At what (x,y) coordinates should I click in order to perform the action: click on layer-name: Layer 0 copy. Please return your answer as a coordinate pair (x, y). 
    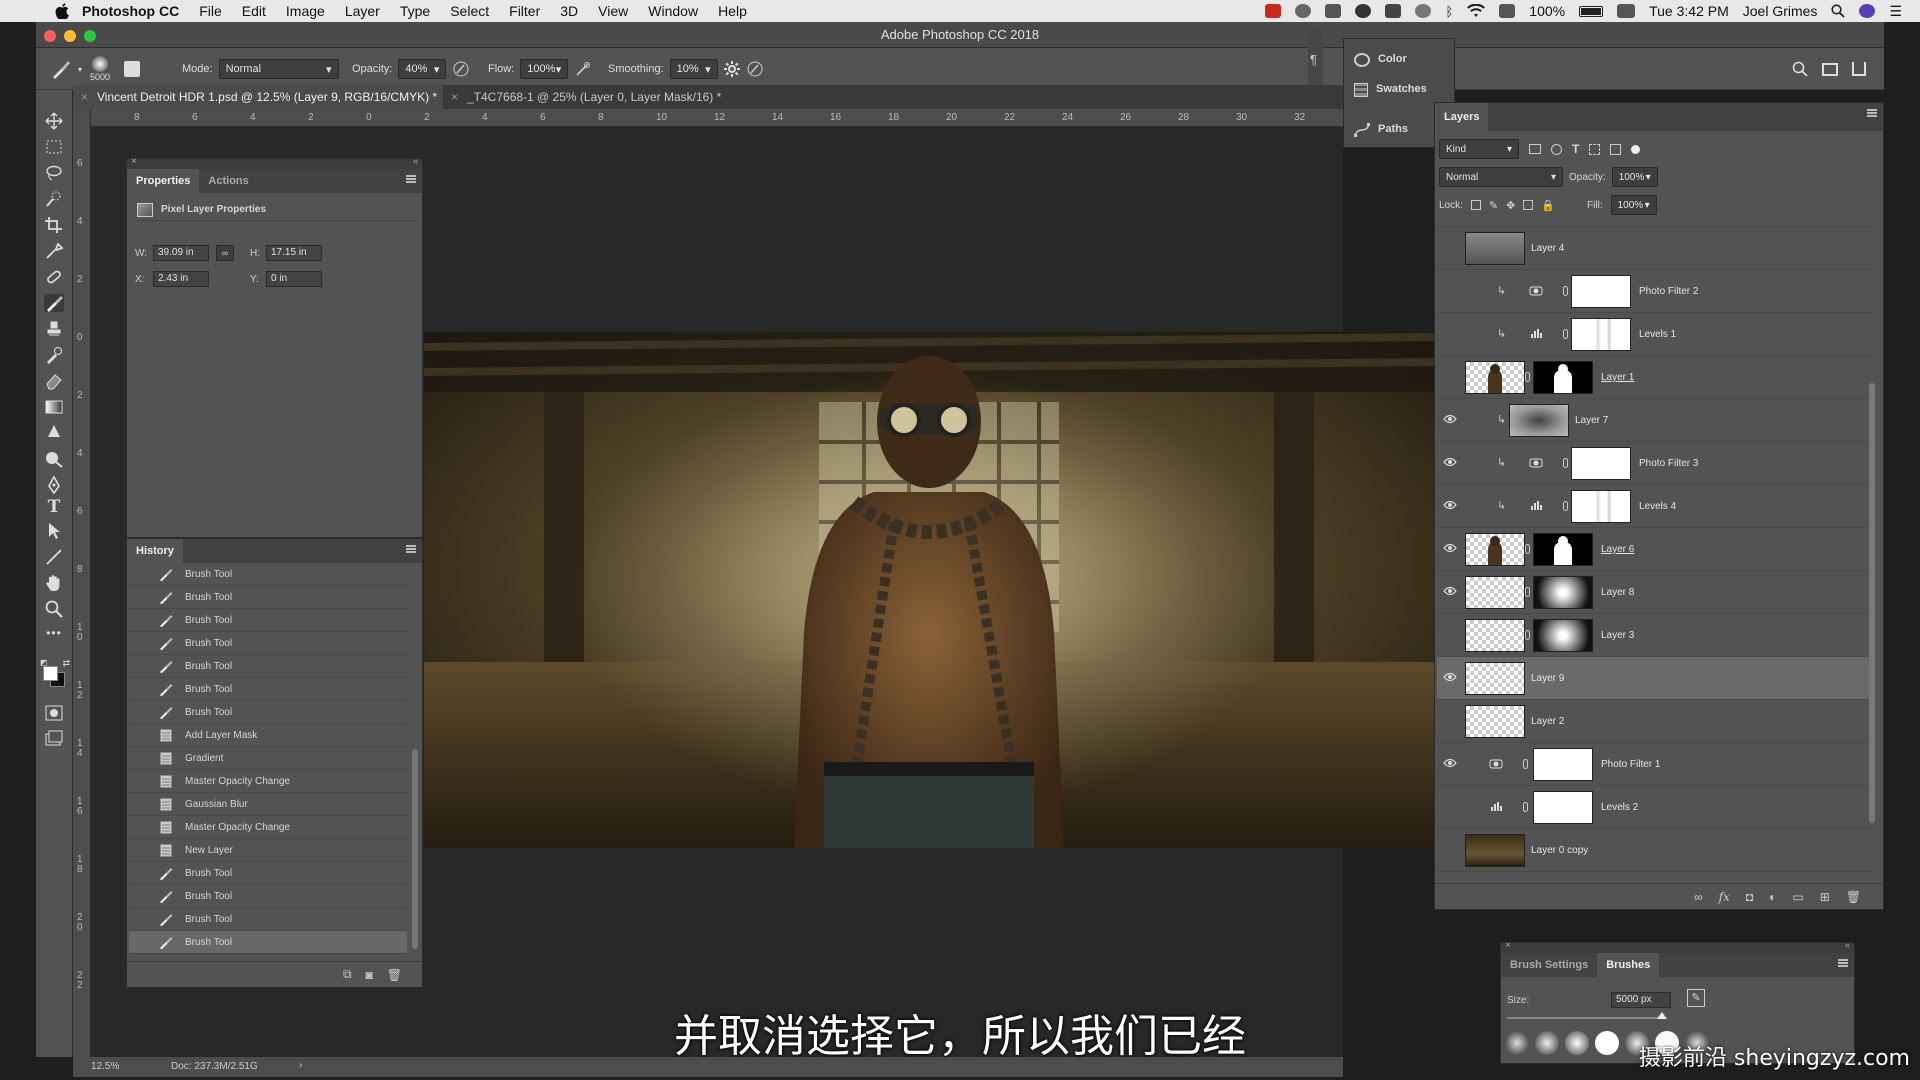
    Looking at the image, I should click on (1559, 850).